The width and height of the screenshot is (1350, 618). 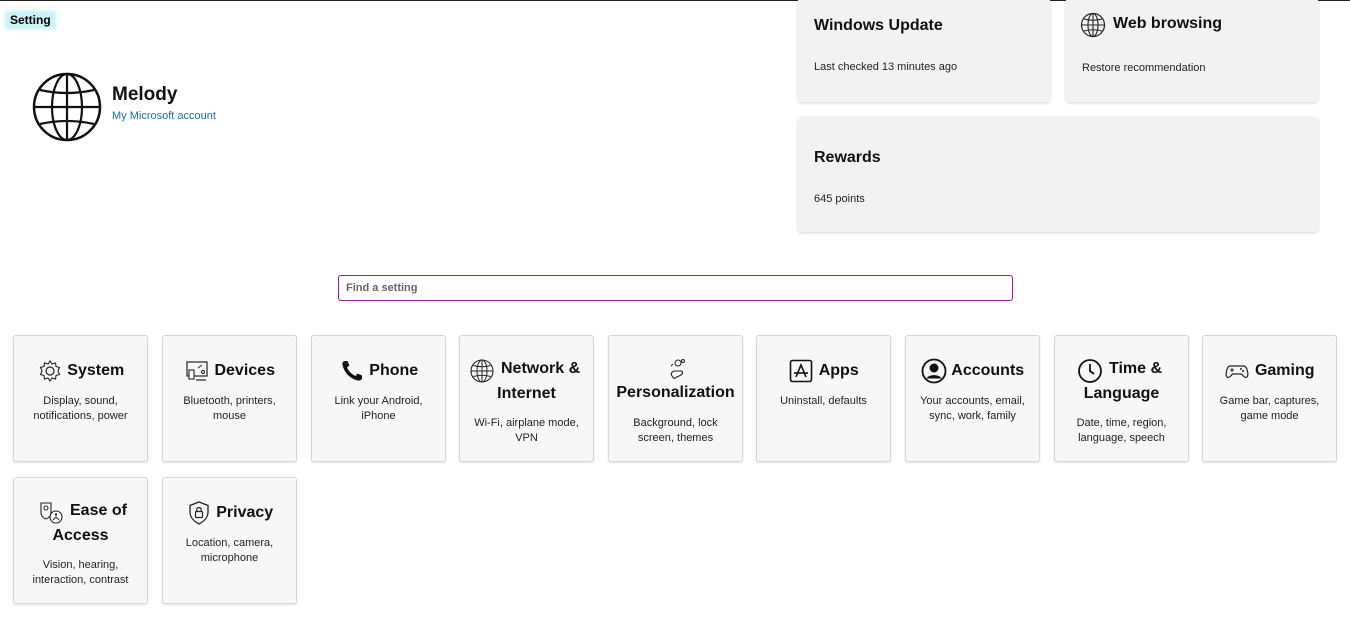 I want to click on category-privacy: Privacy Location, camera, microphone, so click(x=229, y=540).